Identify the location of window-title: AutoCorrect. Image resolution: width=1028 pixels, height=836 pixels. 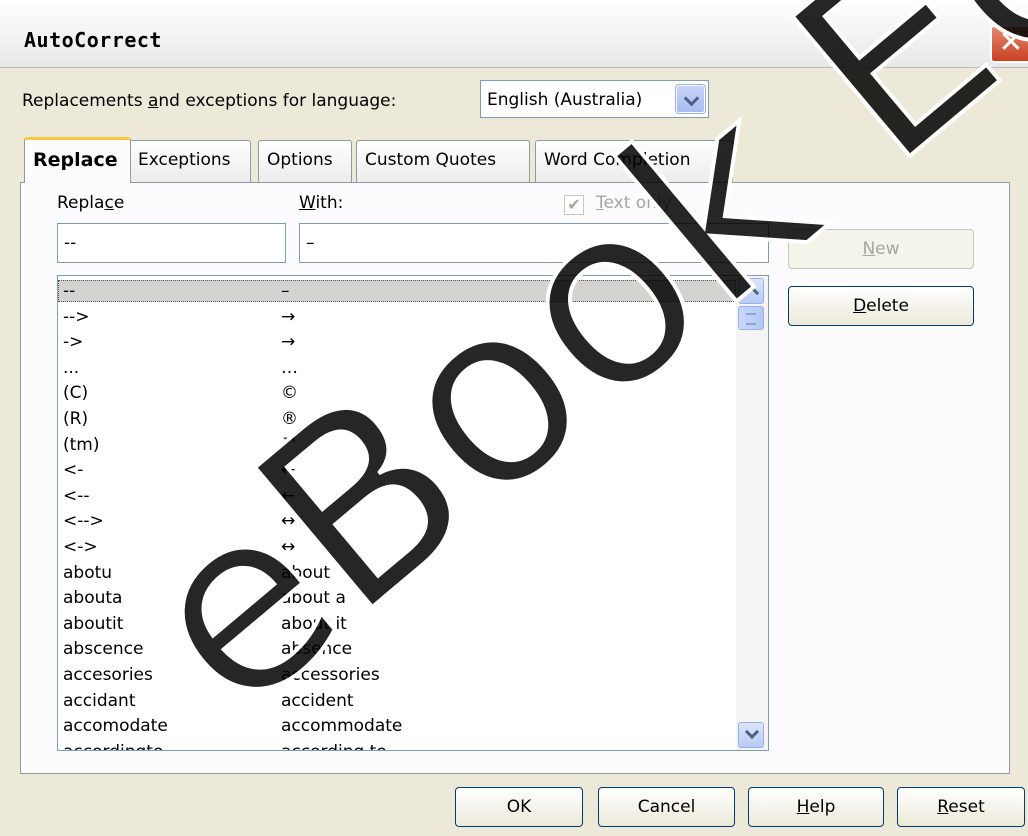
(93, 40).